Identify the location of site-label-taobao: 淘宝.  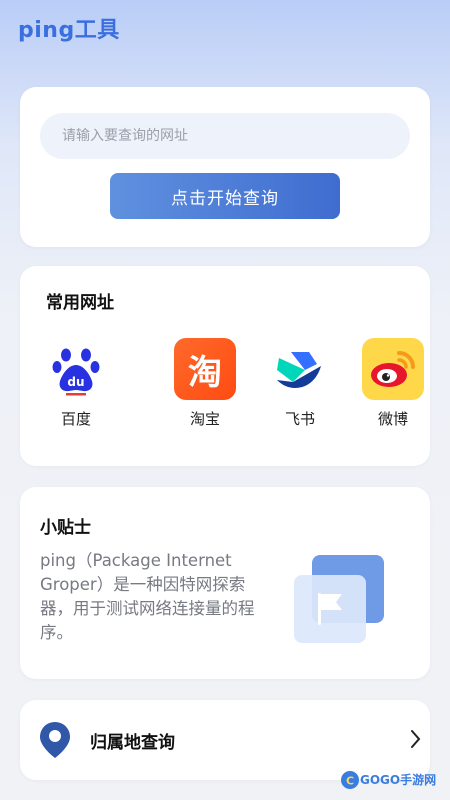
(204, 419).